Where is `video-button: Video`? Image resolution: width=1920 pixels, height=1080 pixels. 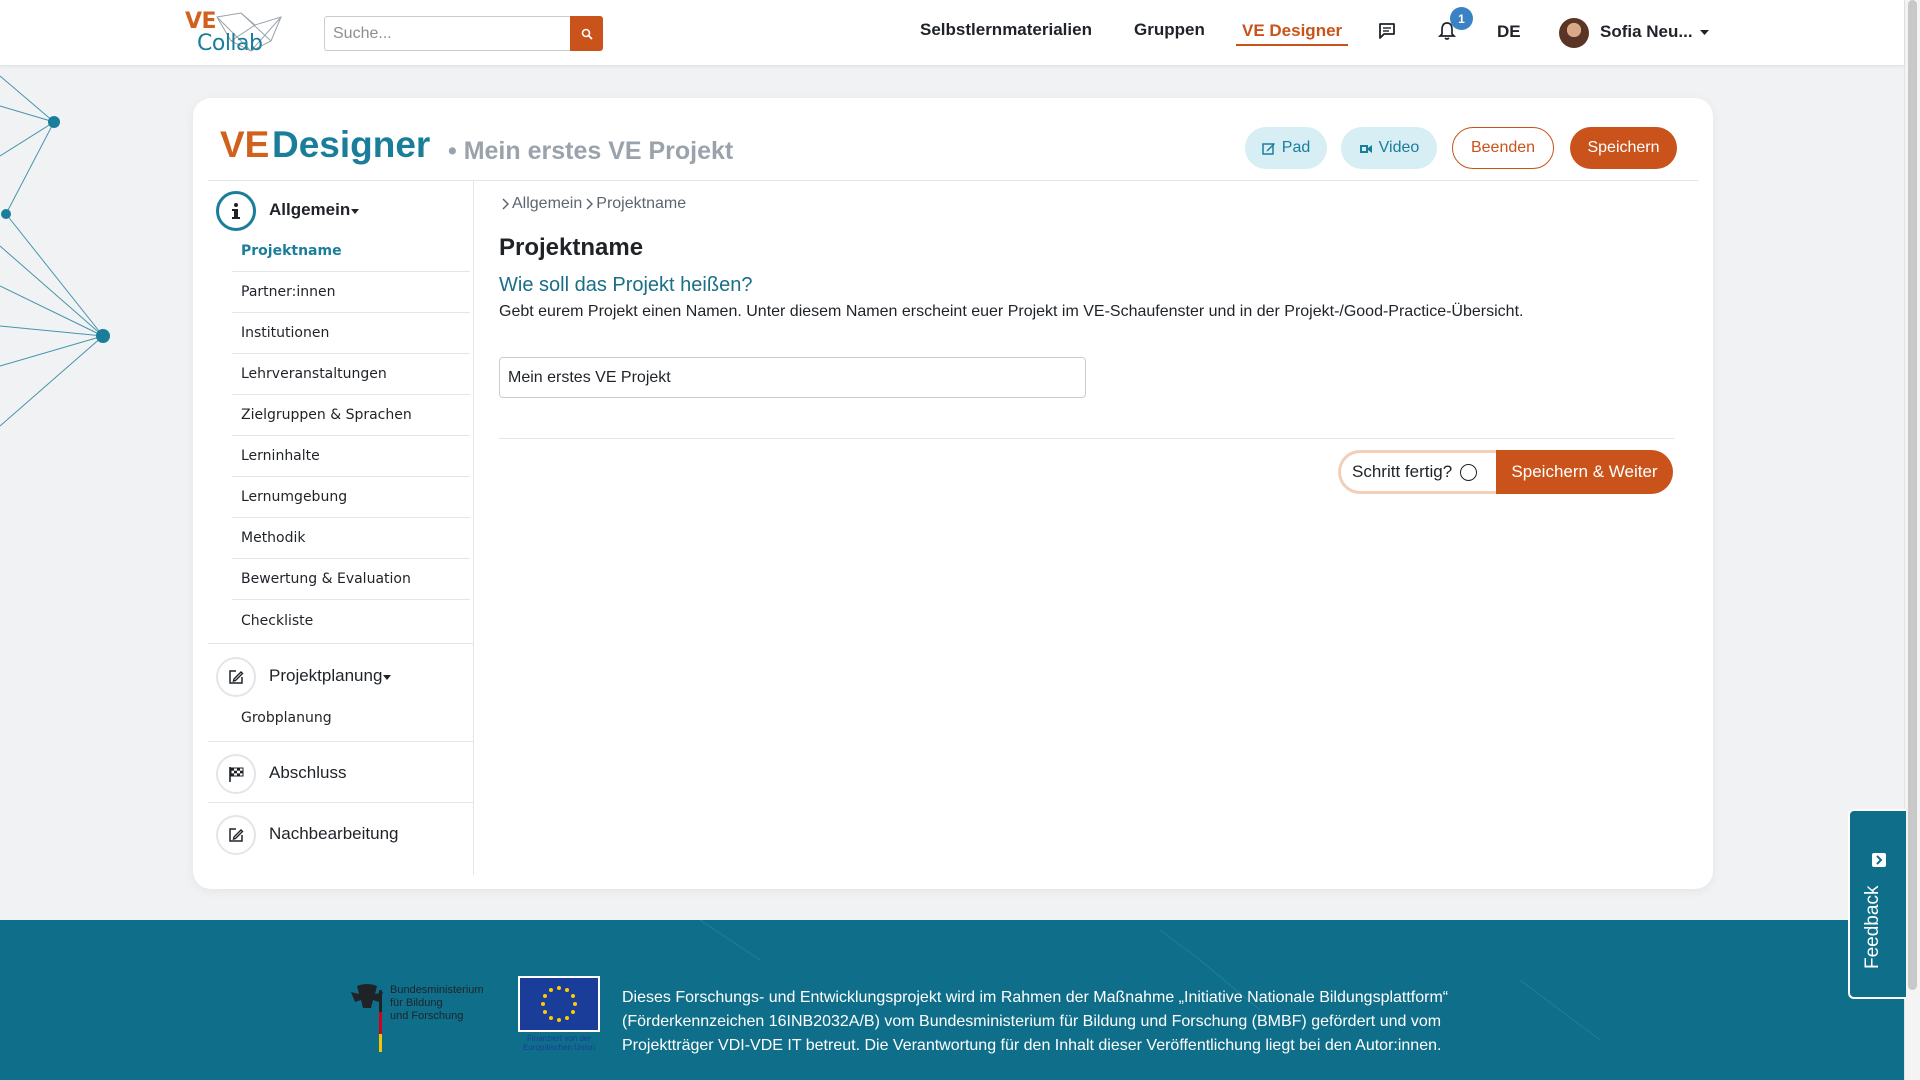
video-button: Video is located at coordinates (1389, 148).